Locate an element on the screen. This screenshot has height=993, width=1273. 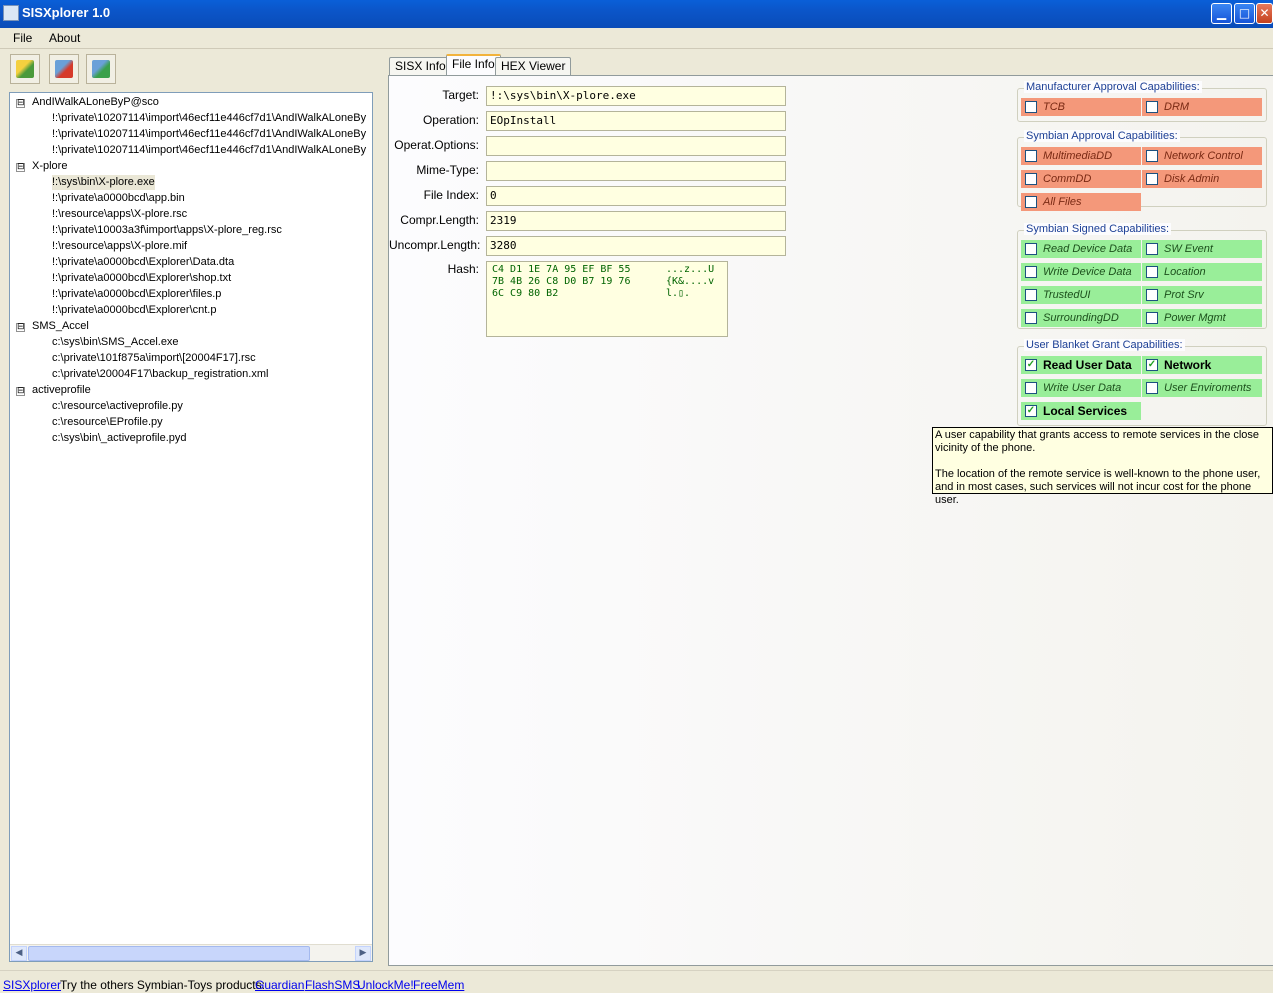
capability-location: Location is located at coordinates (1202, 272).